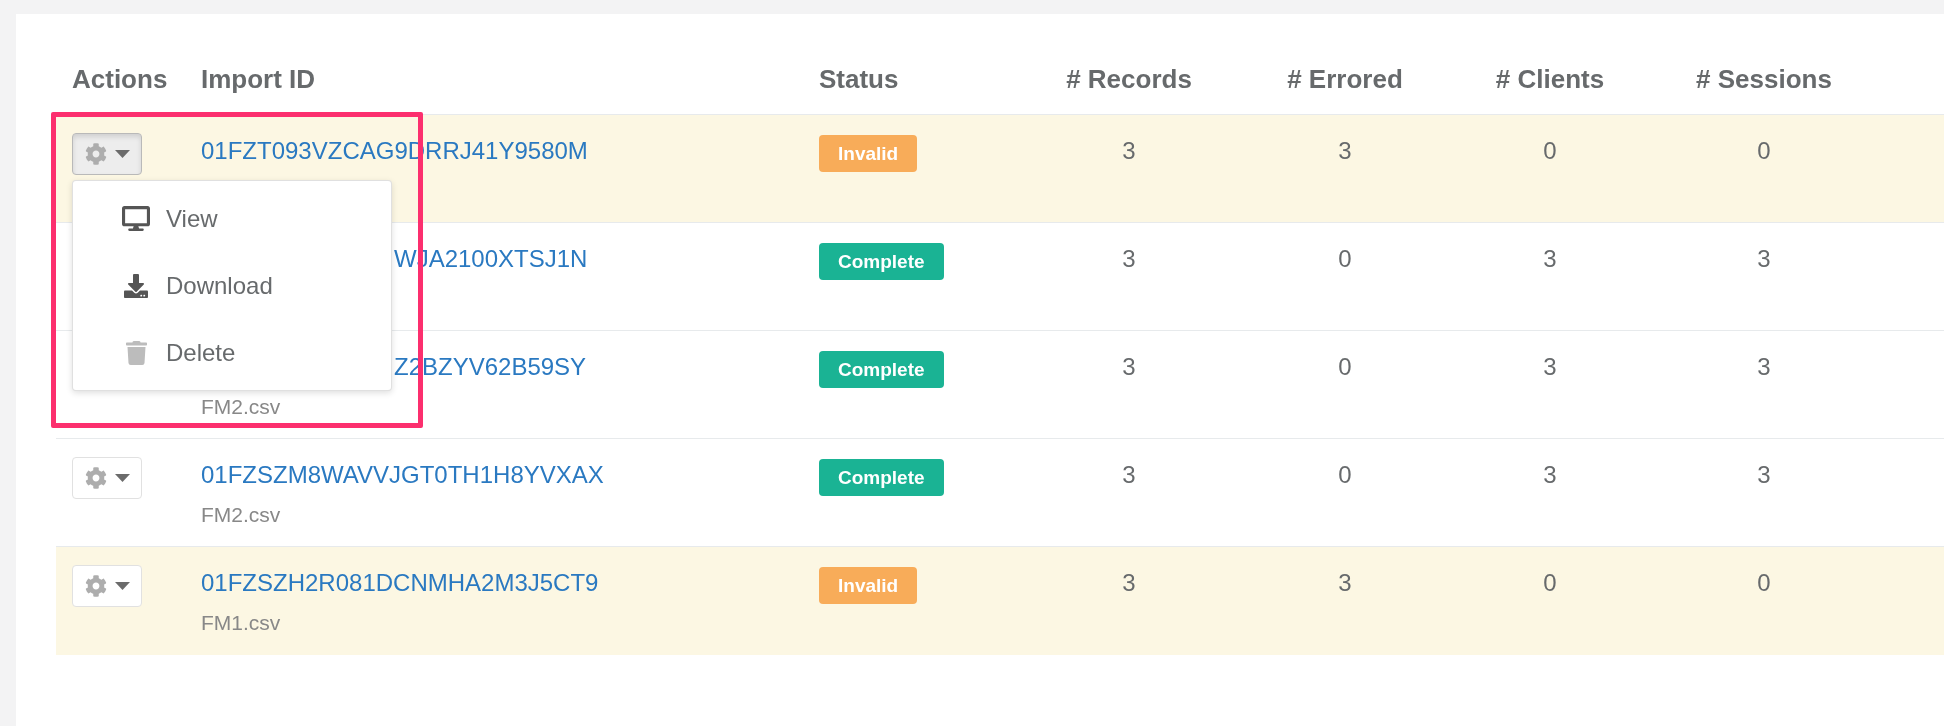 This screenshot has height=726, width=1944. What do you see at coordinates (1345, 79) in the screenshot?
I see `column-header: # Errored` at bounding box center [1345, 79].